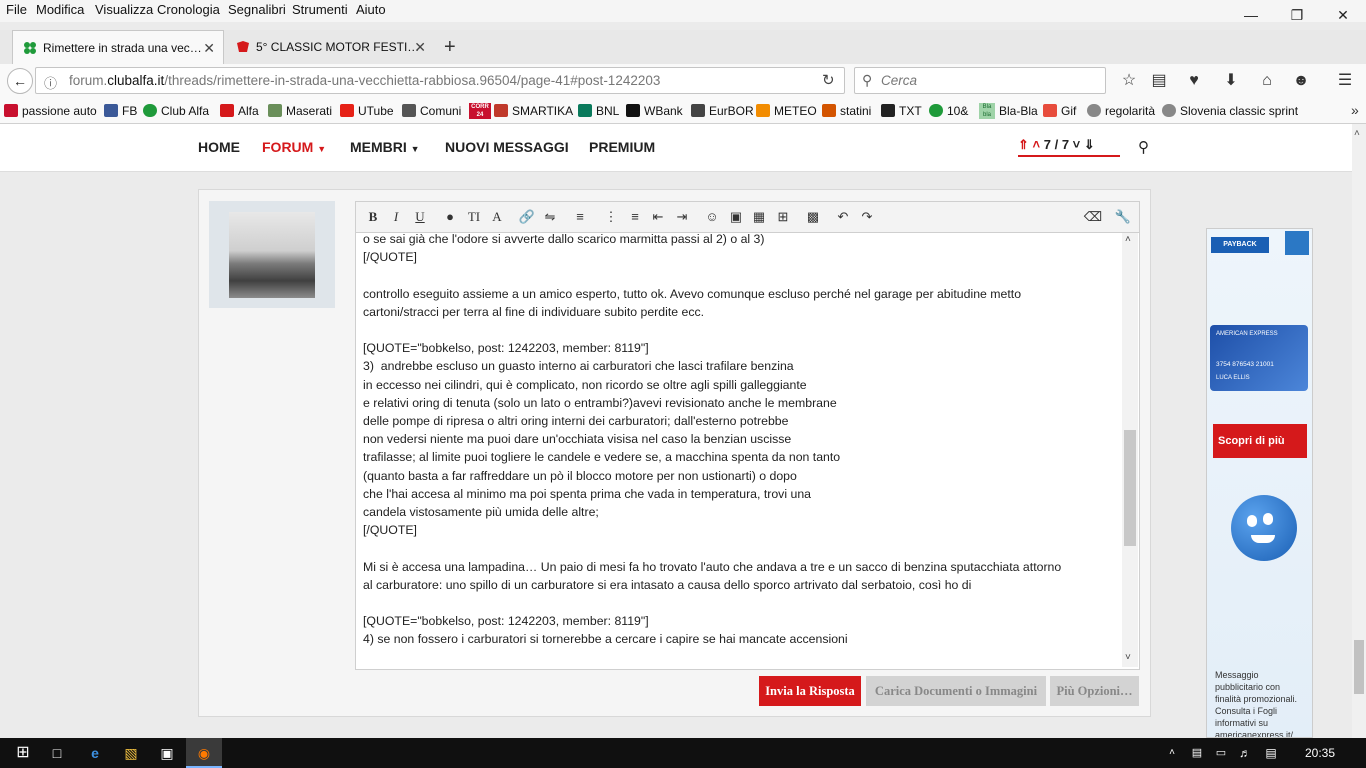 The width and height of the screenshot is (1366, 768). I want to click on bookmark-eurbor: EurBOR, so click(722, 111).